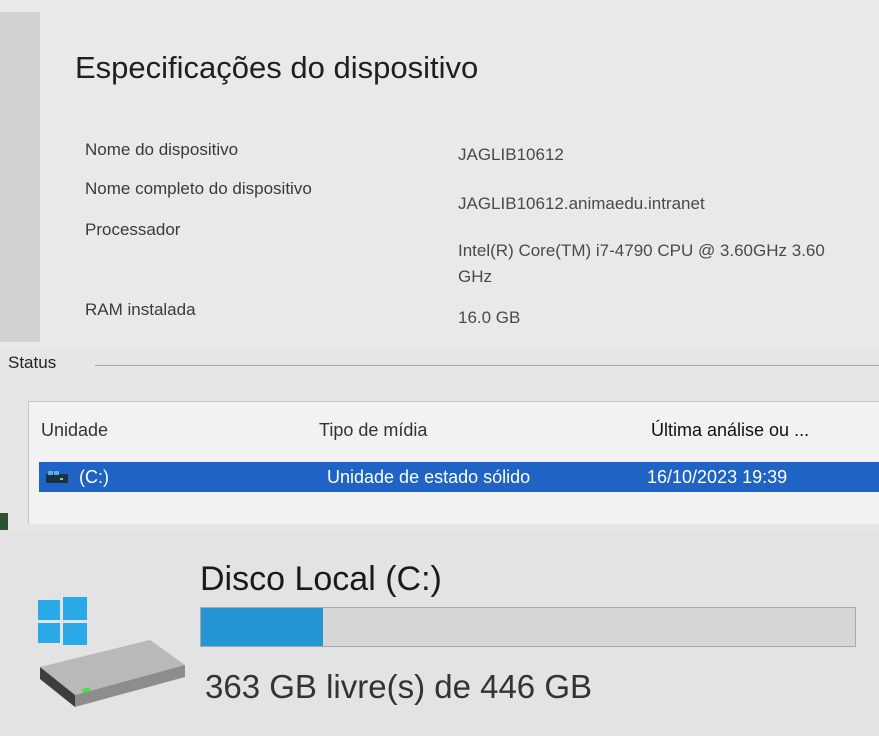  What do you see at coordinates (277, 67) in the screenshot?
I see `specs-title: Especificações do dispositivo` at bounding box center [277, 67].